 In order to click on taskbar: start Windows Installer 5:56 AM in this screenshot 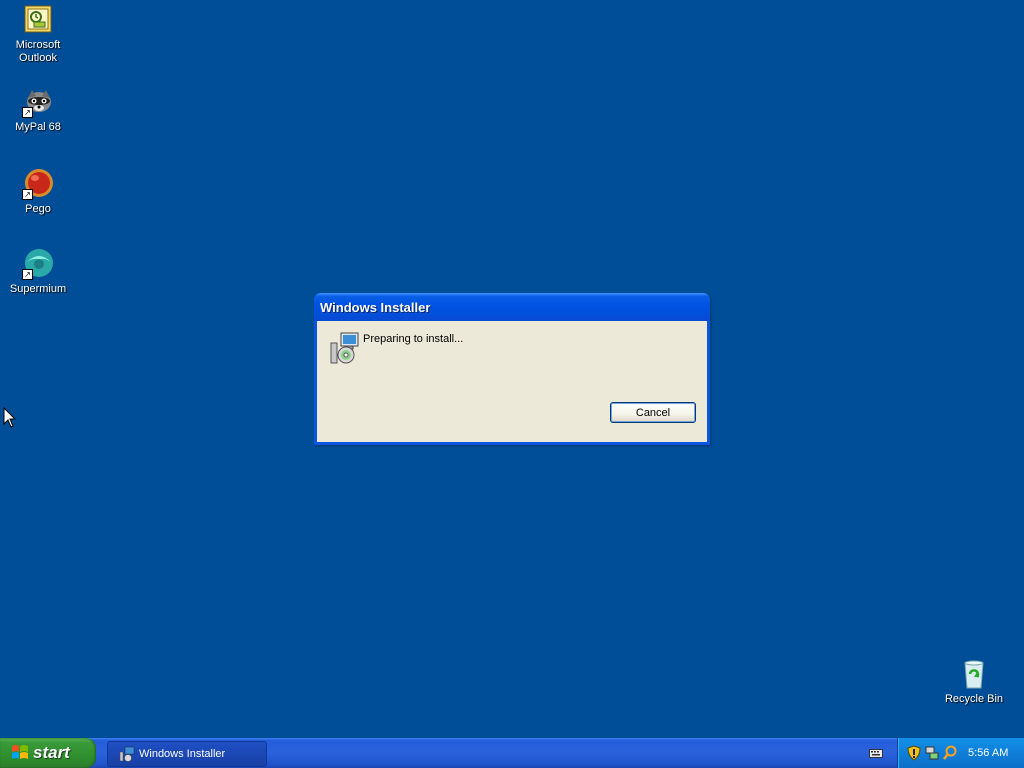, I will do `click(512, 753)`.